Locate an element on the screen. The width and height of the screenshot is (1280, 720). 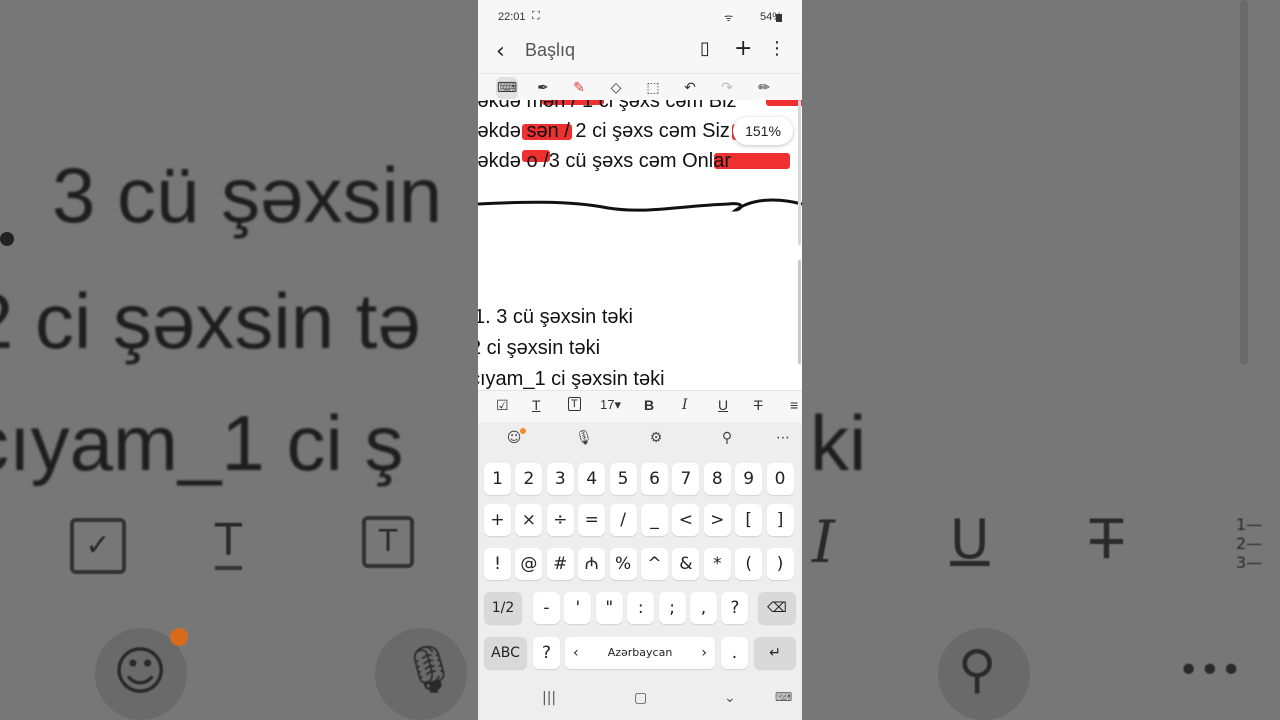
key: ^ is located at coordinates (654, 564).